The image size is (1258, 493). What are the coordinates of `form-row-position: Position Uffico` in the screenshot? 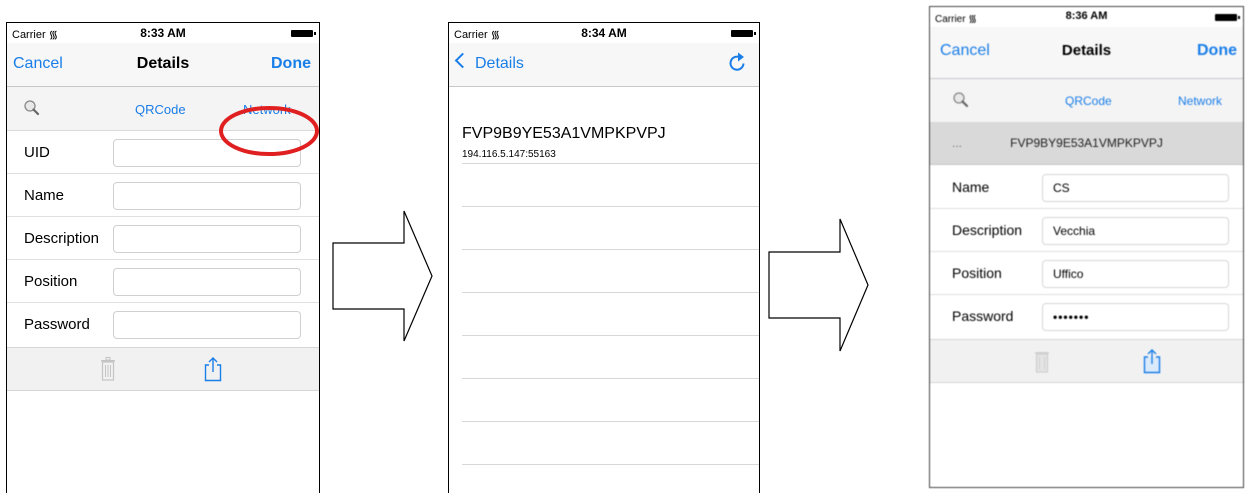 It's located at (1086, 273).